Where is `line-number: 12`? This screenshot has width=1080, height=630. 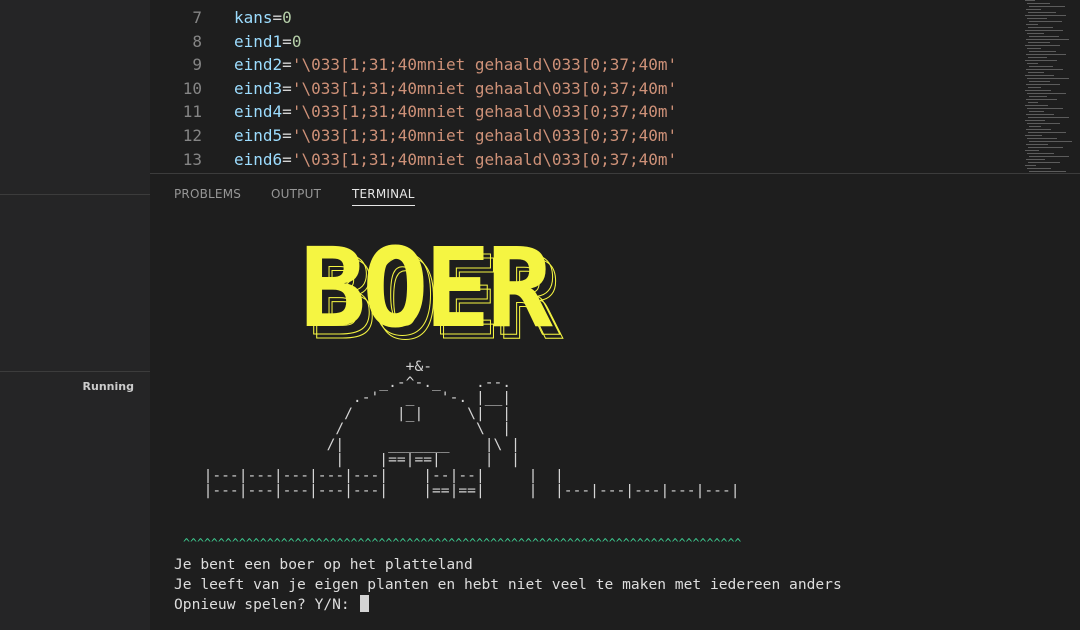 line-number: 12 is located at coordinates (192, 135).